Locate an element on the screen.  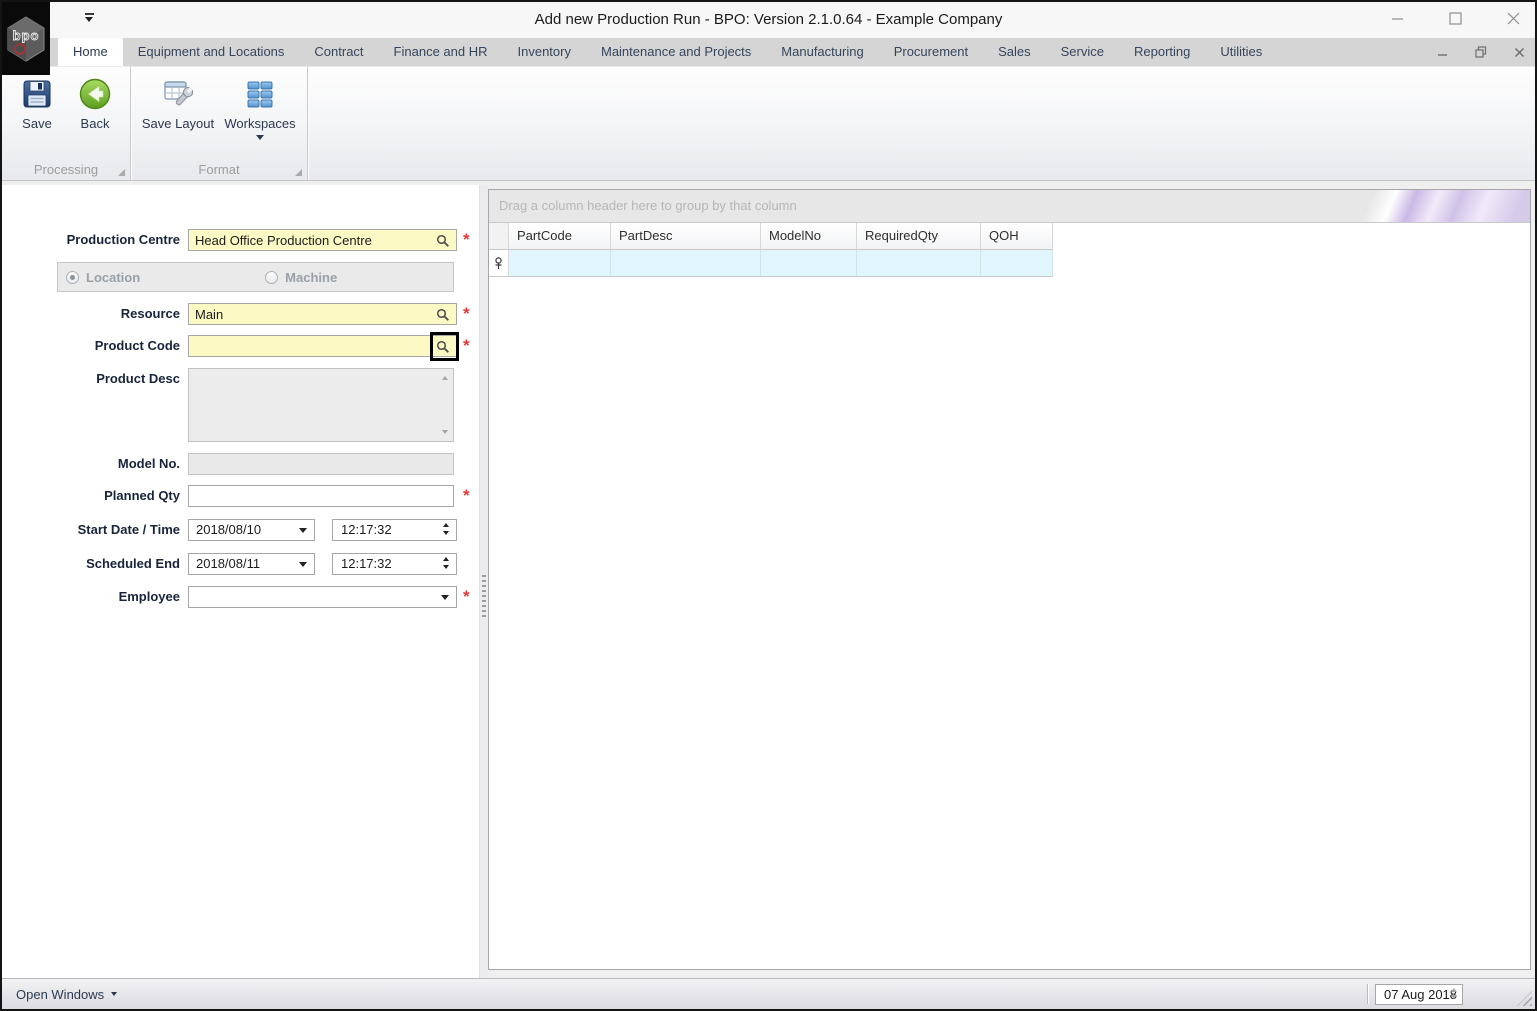
scroll-up-icon is located at coordinates (445, 378).